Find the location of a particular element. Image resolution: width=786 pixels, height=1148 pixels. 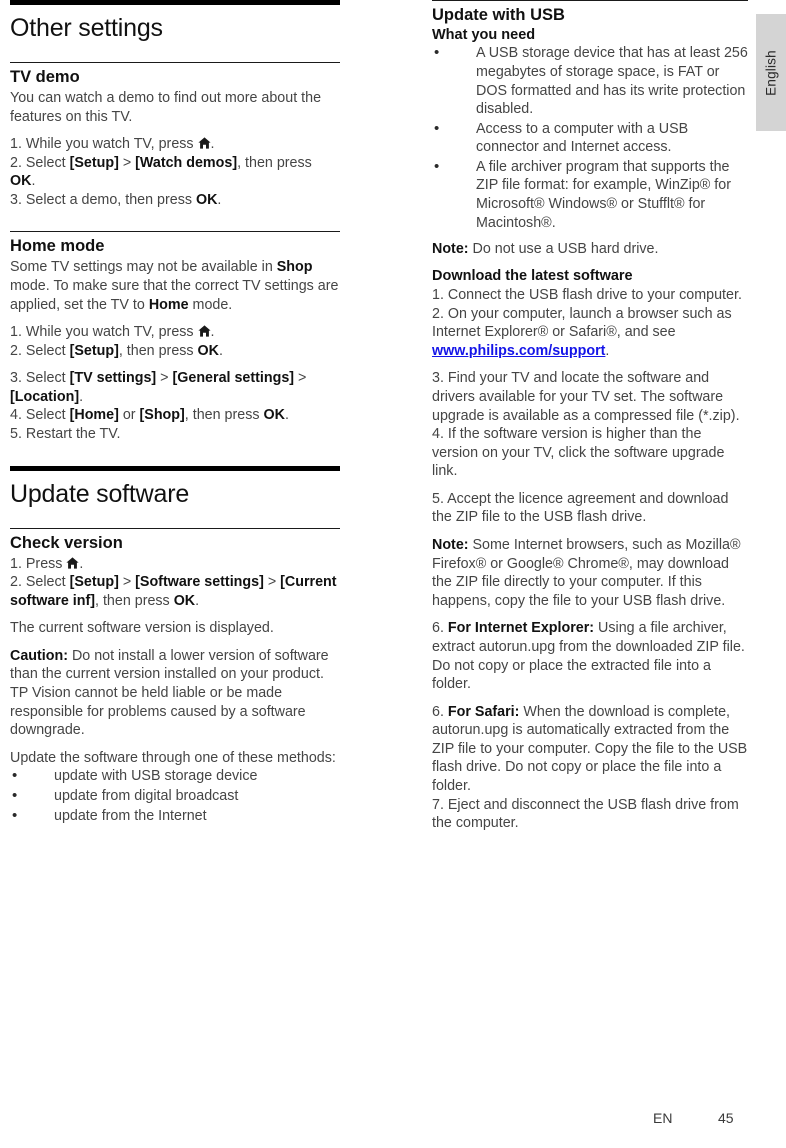

tv-demo-step2-a: 2. Select is located at coordinates (40, 162).